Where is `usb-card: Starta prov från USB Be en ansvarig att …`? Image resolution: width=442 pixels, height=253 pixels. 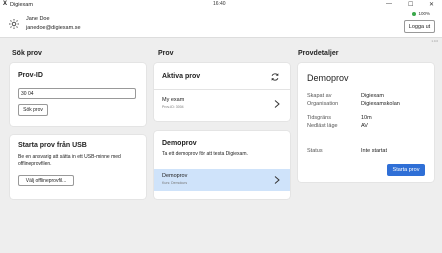 usb-card: Starta prov från USB Be en ansvarig att … is located at coordinates (78, 167).